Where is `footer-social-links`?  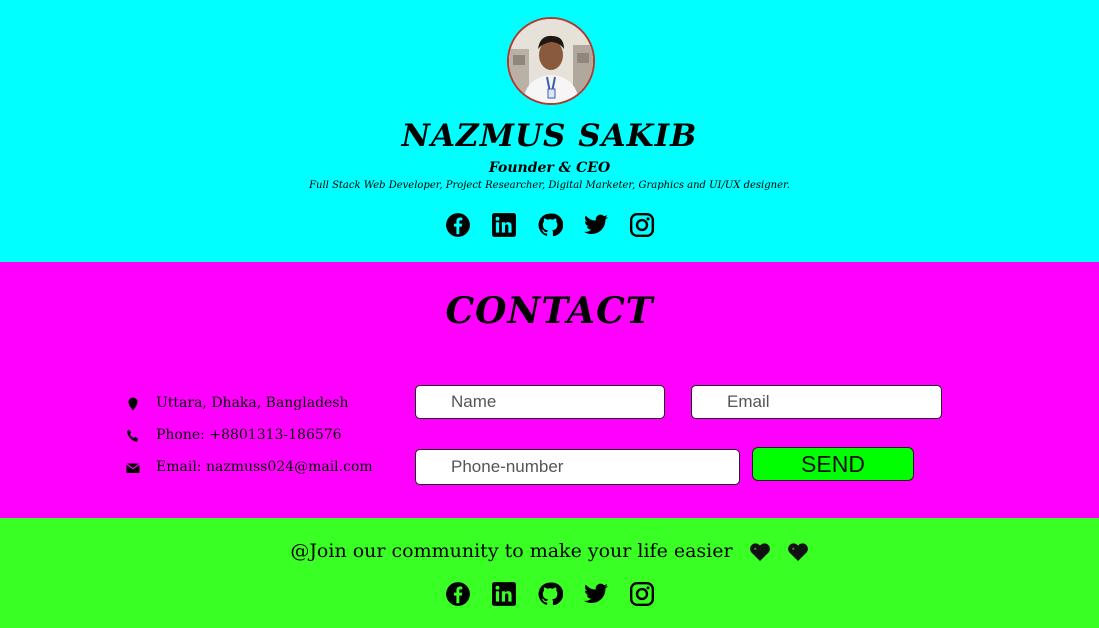 footer-social-links is located at coordinates (549, 594).